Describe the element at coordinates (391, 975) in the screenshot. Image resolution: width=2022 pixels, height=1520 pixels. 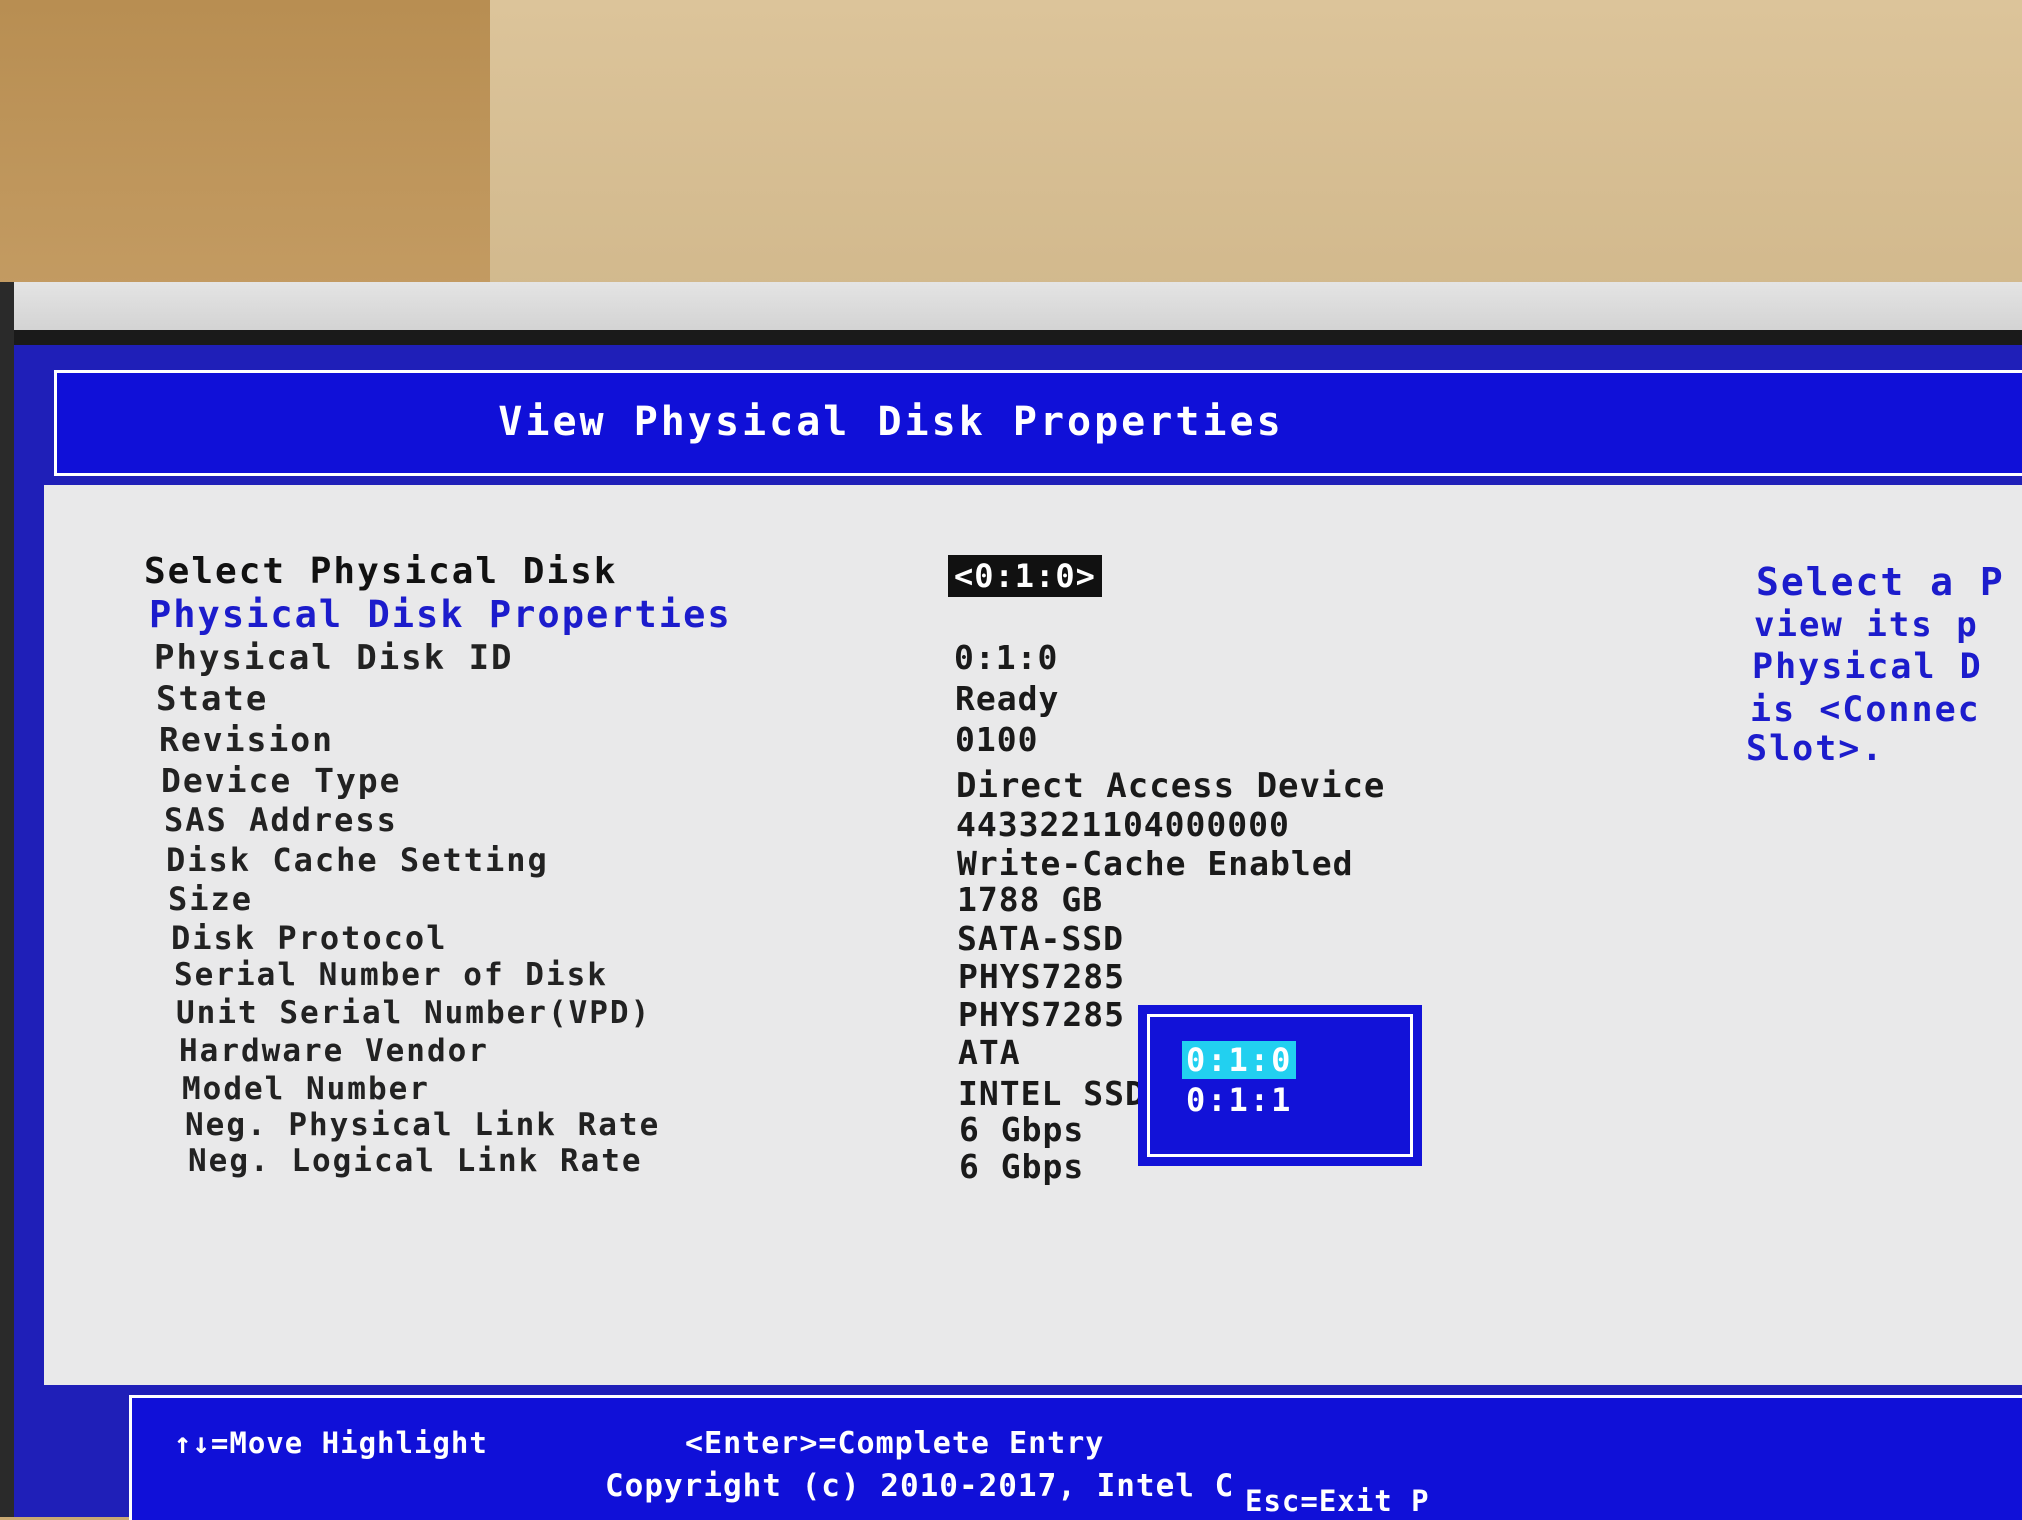
I see `prop-label-serial-number: Serial Number of Disk` at that location.